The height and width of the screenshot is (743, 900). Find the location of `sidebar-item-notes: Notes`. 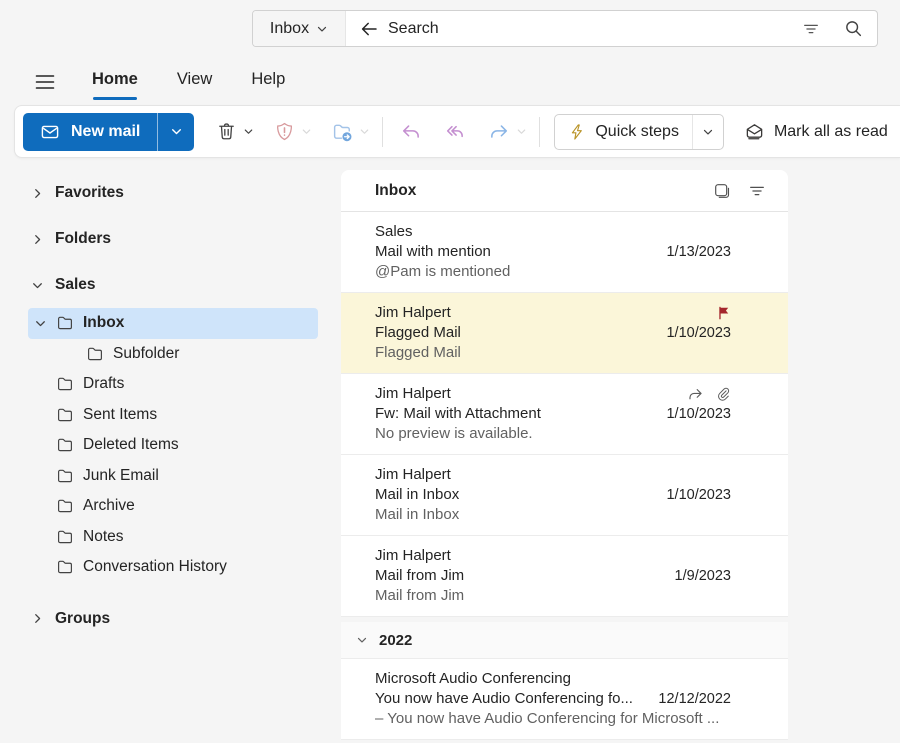

sidebar-item-notes: Notes is located at coordinates (173, 537).